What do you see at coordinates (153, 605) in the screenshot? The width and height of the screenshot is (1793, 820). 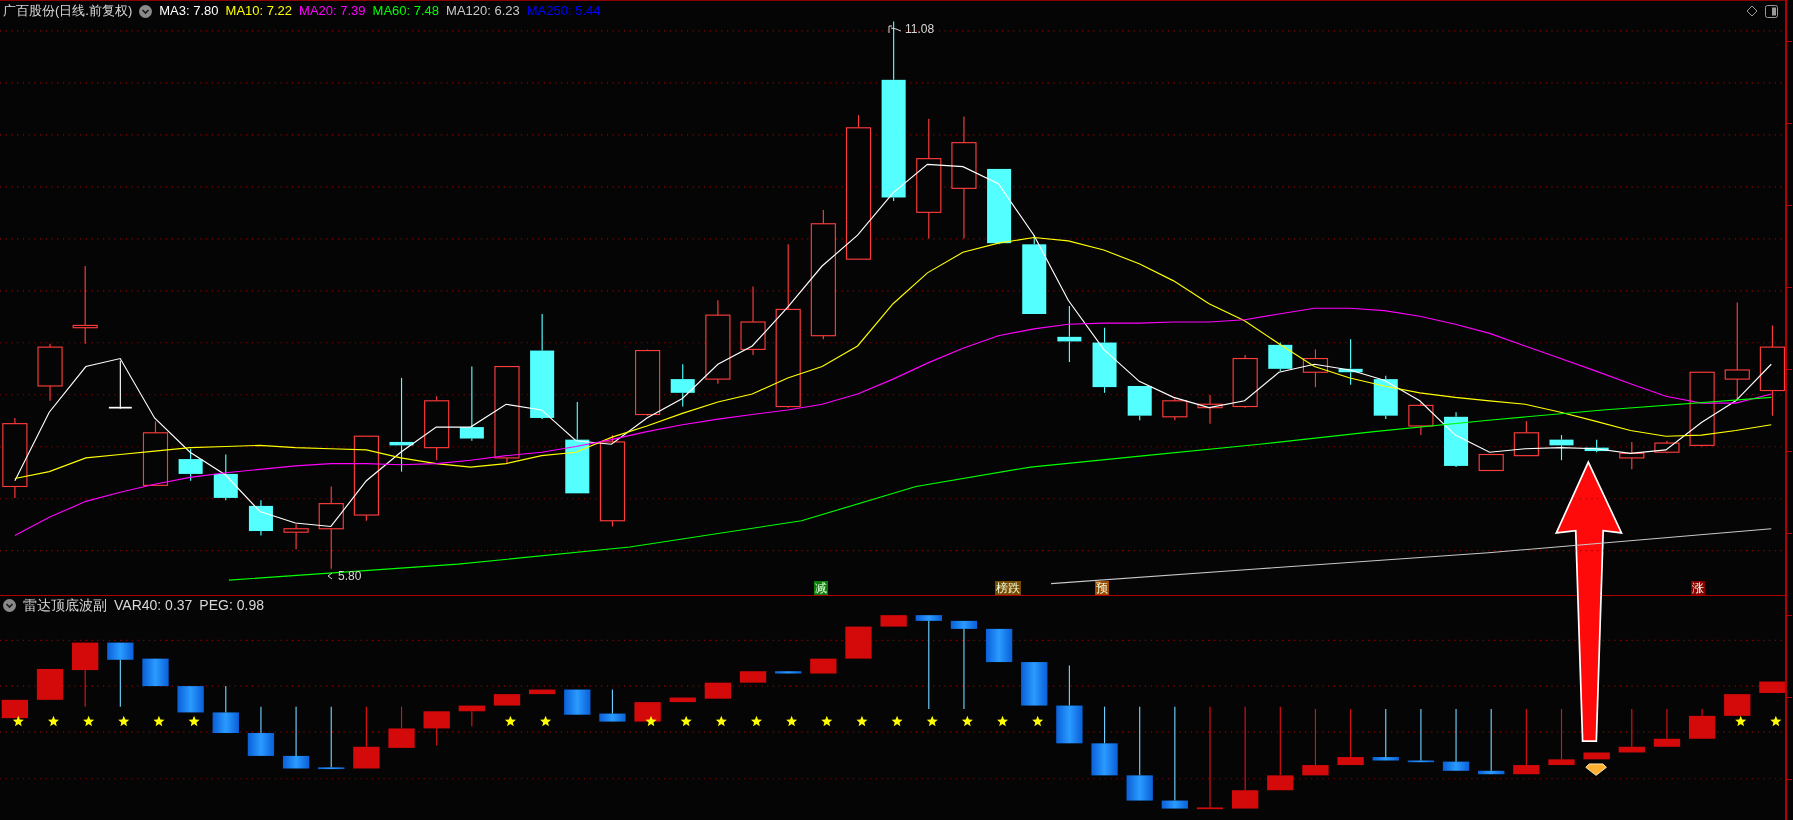 I see `indicator-value: VAR40: 0.37` at bounding box center [153, 605].